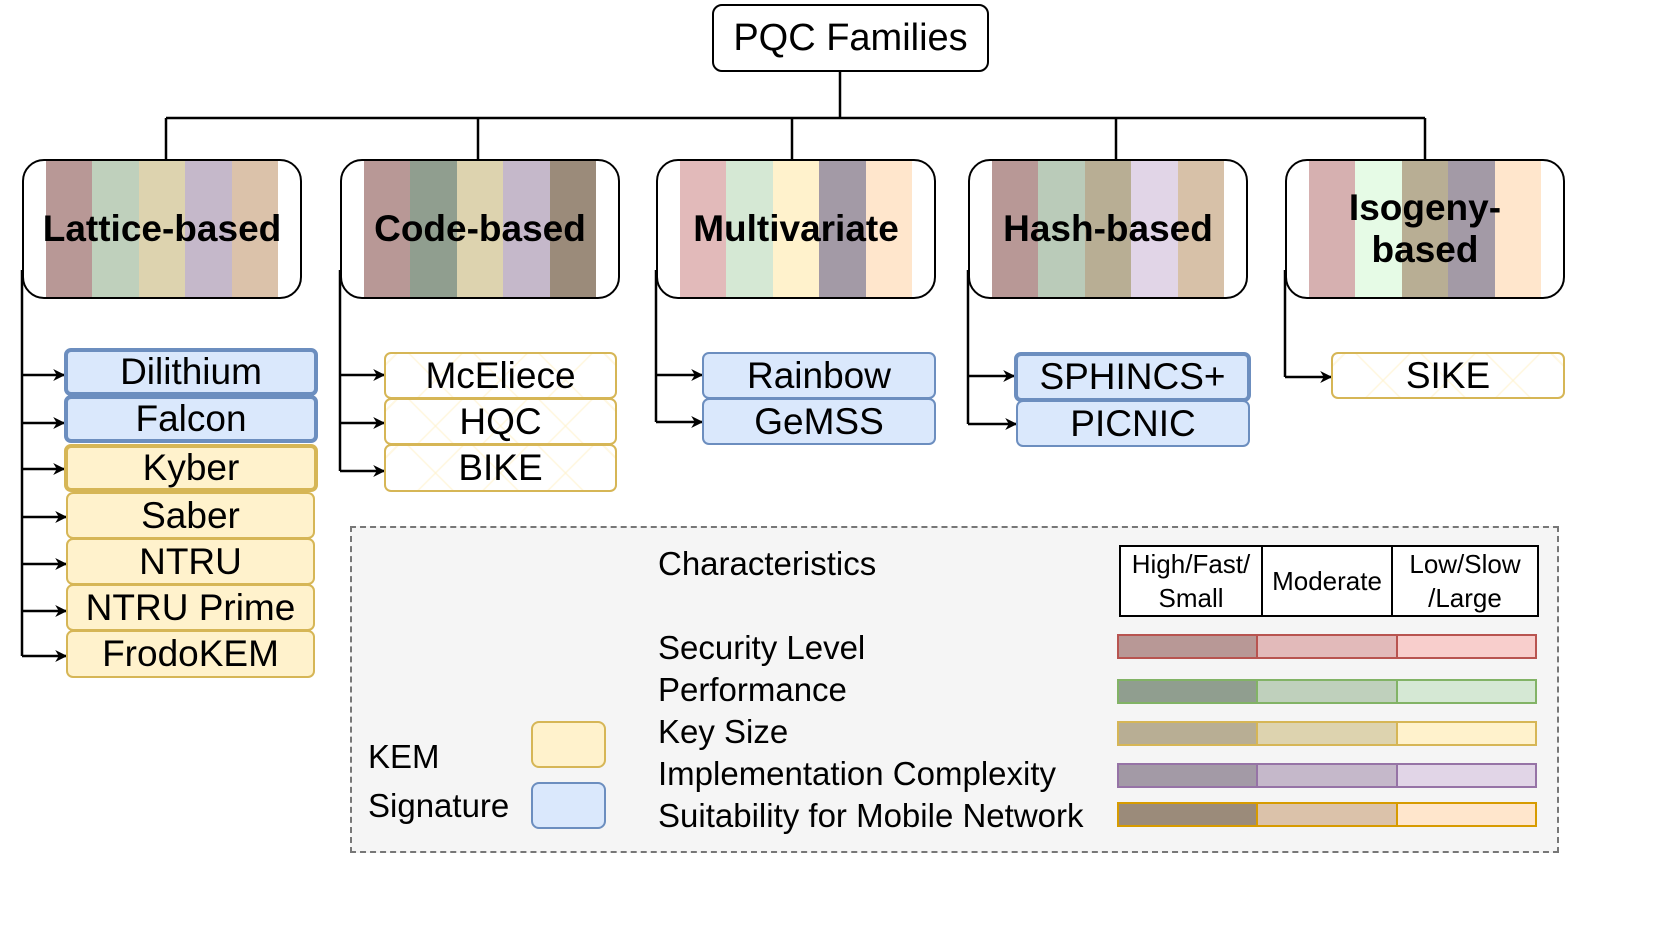 Image resolution: width=1661 pixels, height=943 pixels. What do you see at coordinates (752, 689) in the screenshot?
I see `char-label-performance: Performance` at bounding box center [752, 689].